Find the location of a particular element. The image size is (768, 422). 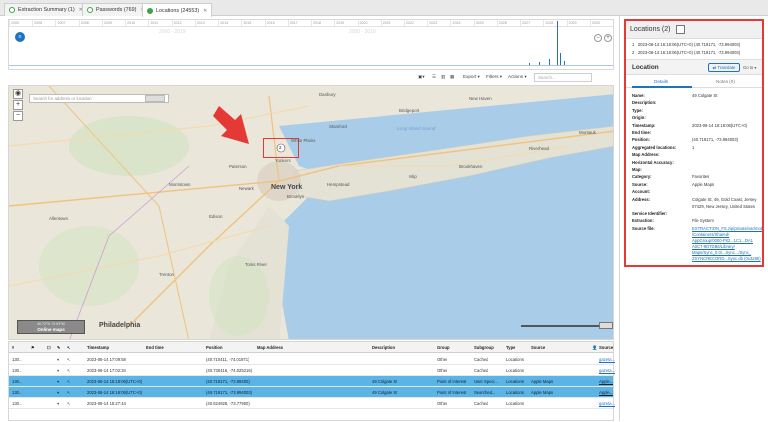

export-button: Export ▾ is located at coordinates (471, 77).